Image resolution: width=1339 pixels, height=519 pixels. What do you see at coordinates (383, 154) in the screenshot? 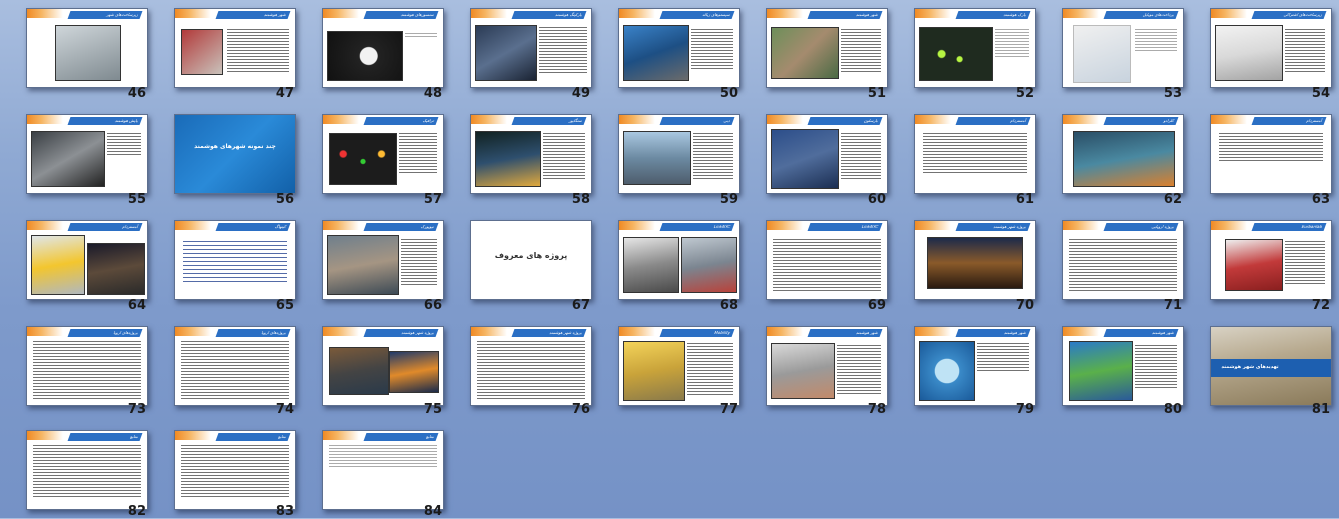
I see `slide-thumbnail-57: ترافیک` at bounding box center [383, 154].